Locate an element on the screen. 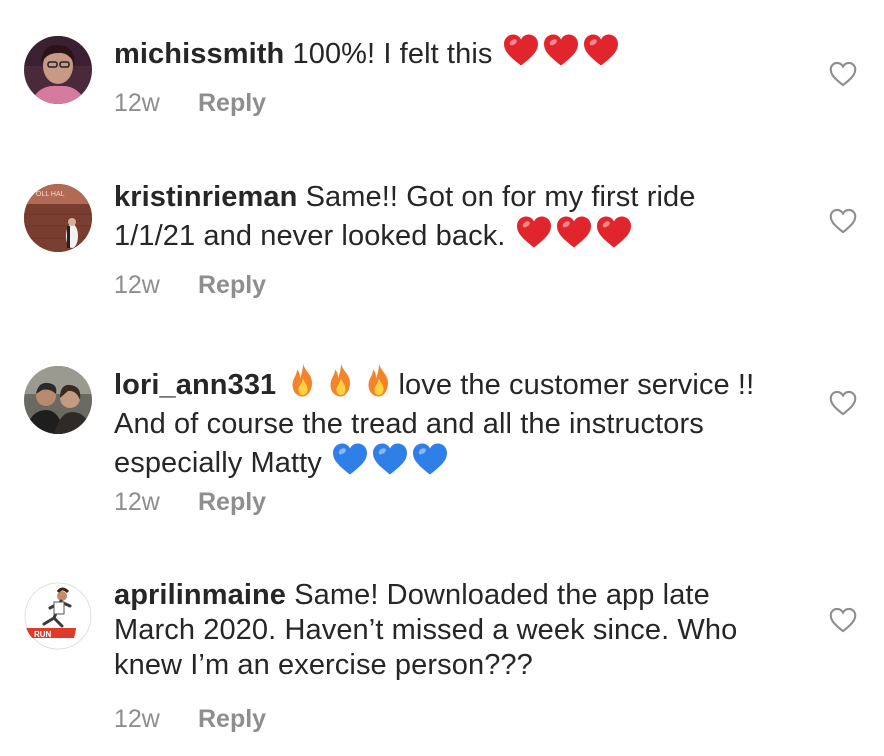  comment-text: michissmith 100%! I felt this is located at coordinates (439, 54).